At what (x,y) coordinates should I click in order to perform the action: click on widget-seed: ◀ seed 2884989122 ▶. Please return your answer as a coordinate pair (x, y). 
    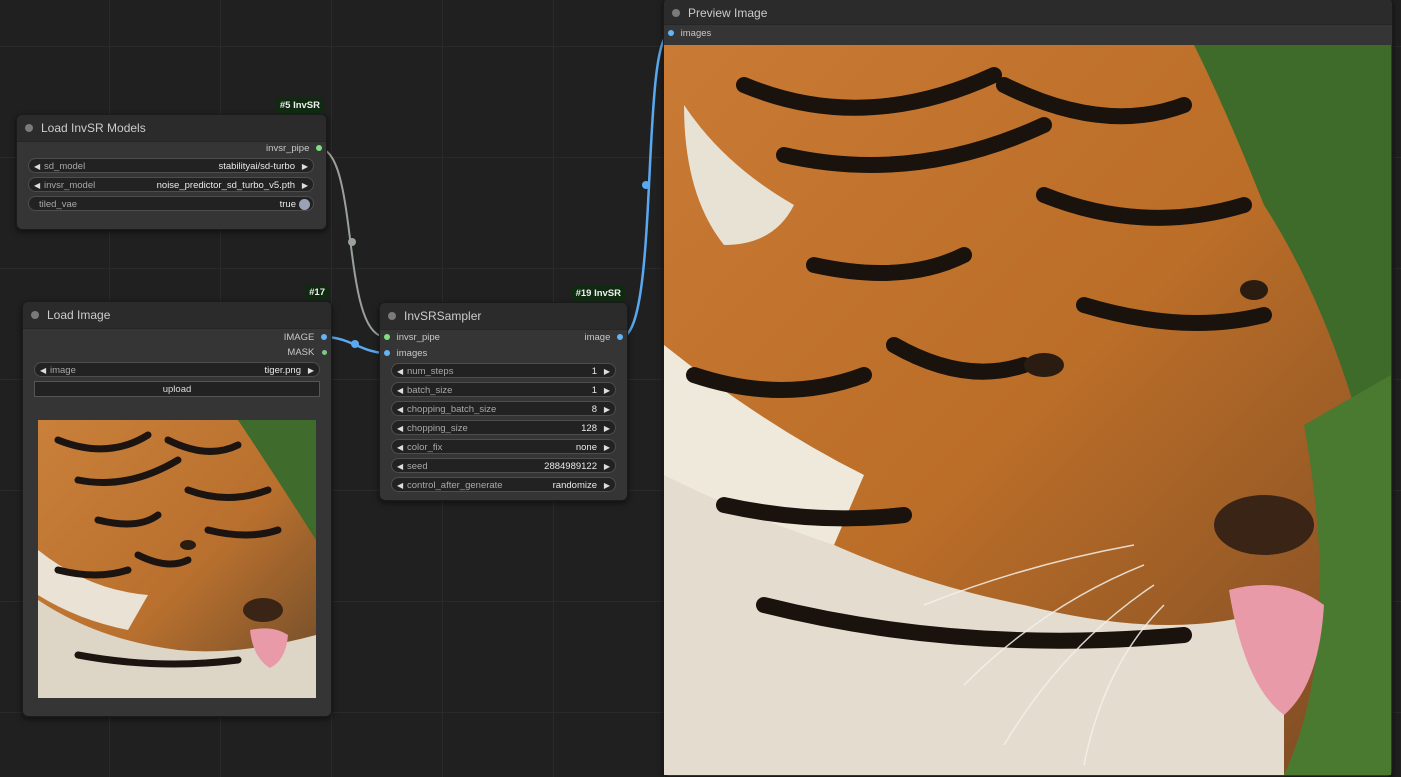
    Looking at the image, I should click on (503, 465).